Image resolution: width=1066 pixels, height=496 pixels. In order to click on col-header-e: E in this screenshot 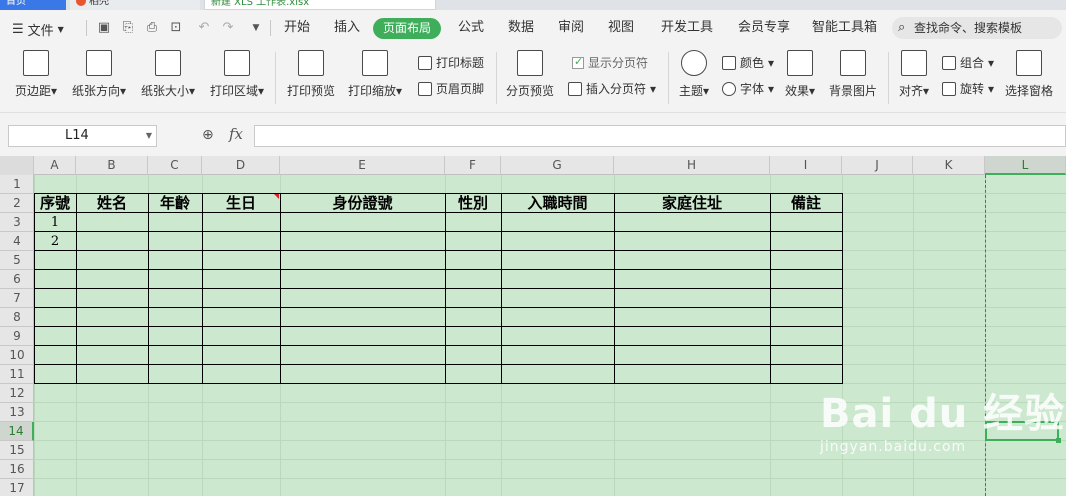, I will do `click(362, 165)`.